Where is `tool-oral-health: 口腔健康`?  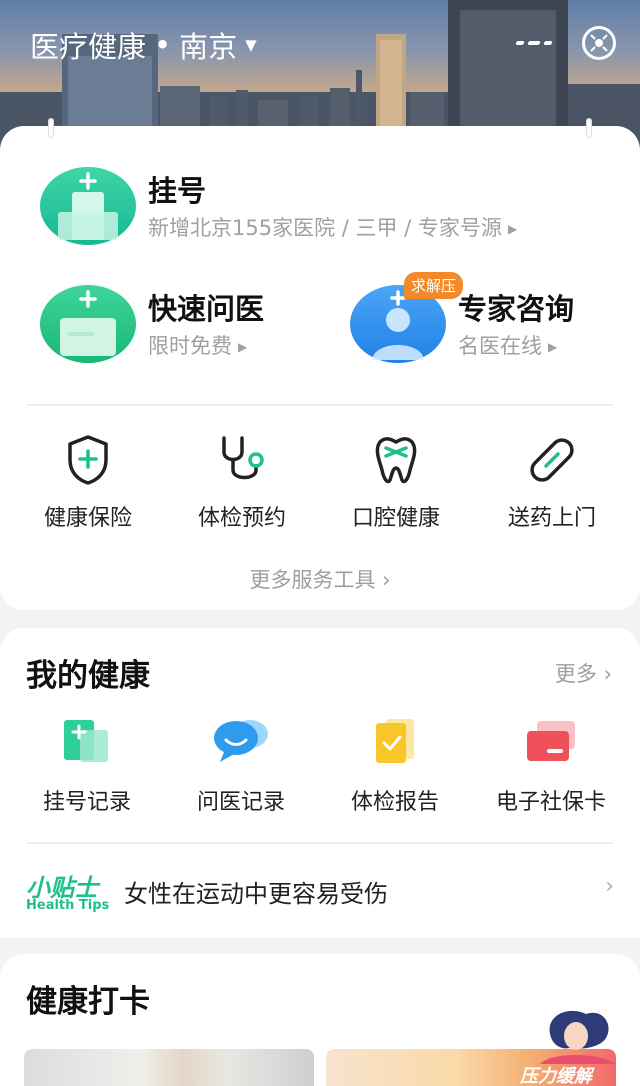
tool-oral-health: 口腔健康 is located at coordinates (396, 482).